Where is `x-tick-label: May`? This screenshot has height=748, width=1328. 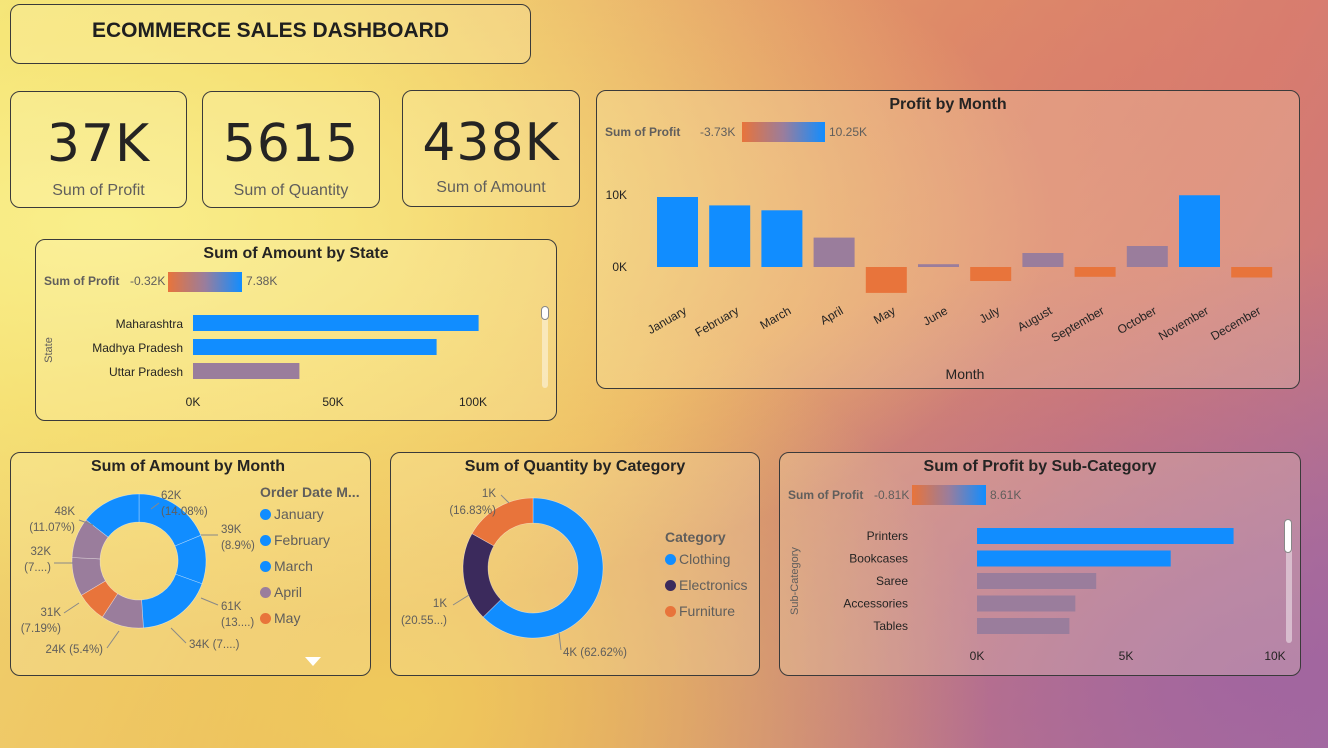
x-tick-label: May is located at coordinates (884, 314).